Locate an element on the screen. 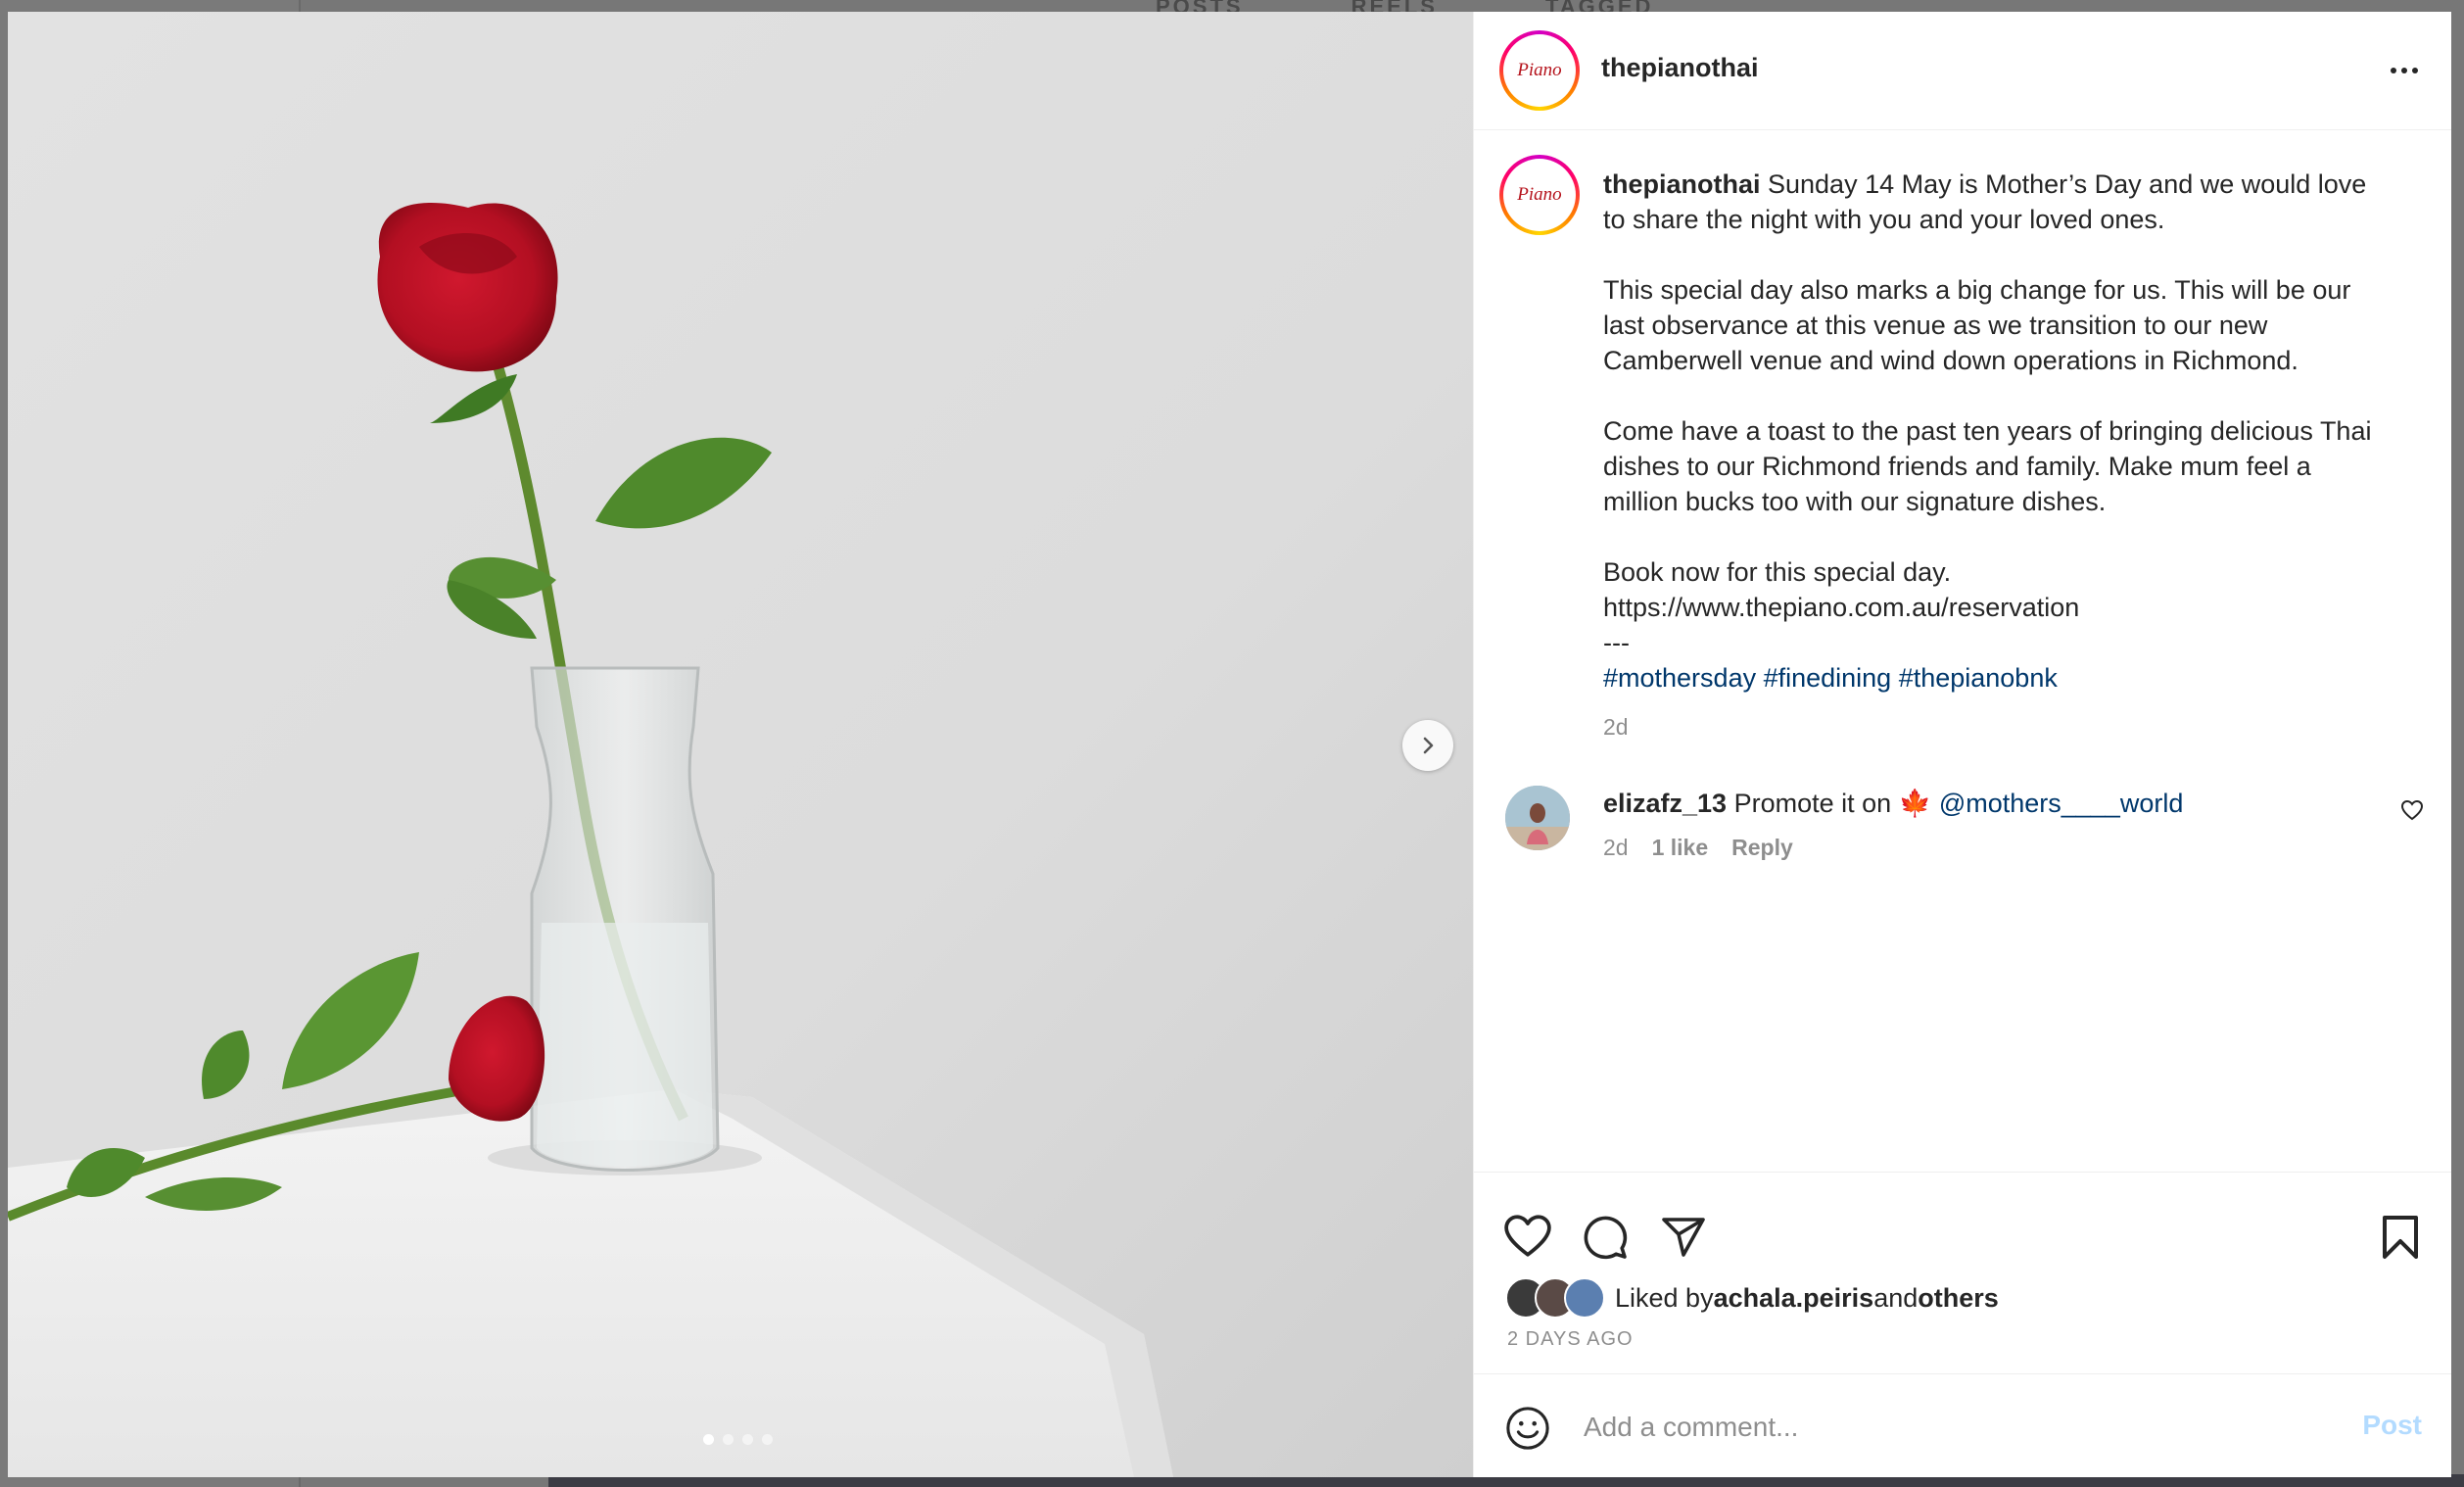 This screenshot has height=1487, width=2464. carousel-dot-active is located at coordinates (708, 1439).